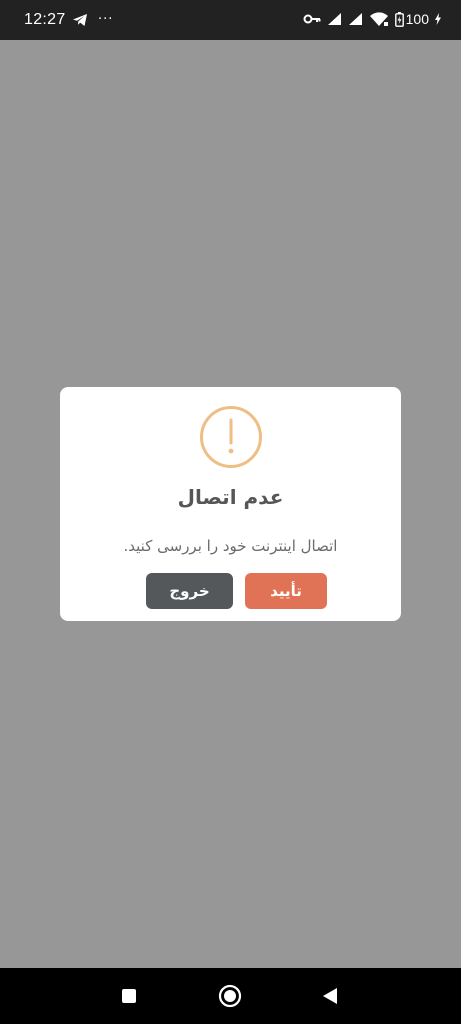 Image resolution: width=461 pixels, height=1024 pixels. What do you see at coordinates (399, 19) in the screenshot?
I see `battery-charging-icon` at bounding box center [399, 19].